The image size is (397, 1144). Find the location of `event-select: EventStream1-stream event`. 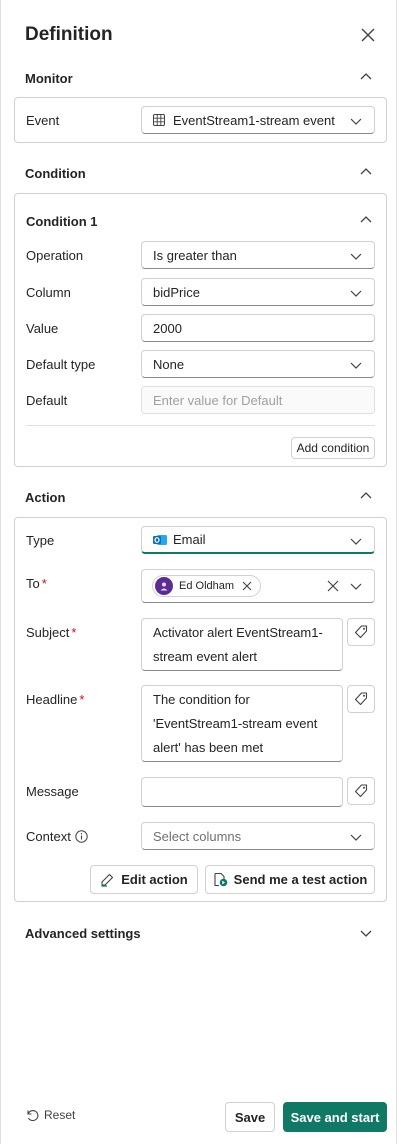

event-select: EventStream1-stream event is located at coordinates (258, 120).